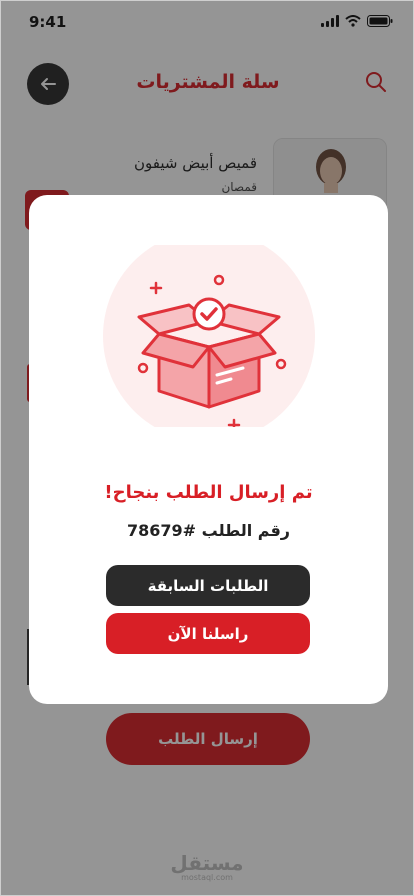 The height and width of the screenshot is (896, 414). Describe the element at coordinates (208, 492) in the screenshot. I see `success-title: تم إرسال الطلب بنجاح!` at that location.